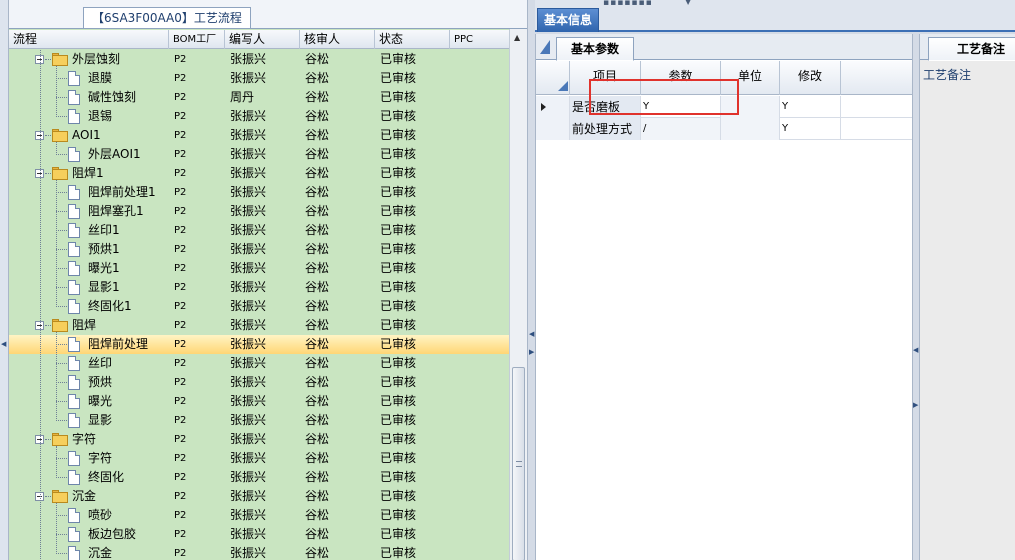 The image size is (1015, 560). Describe the element at coordinates (688, 3) in the screenshot. I see `collapse-up-icon: ▼` at that location.